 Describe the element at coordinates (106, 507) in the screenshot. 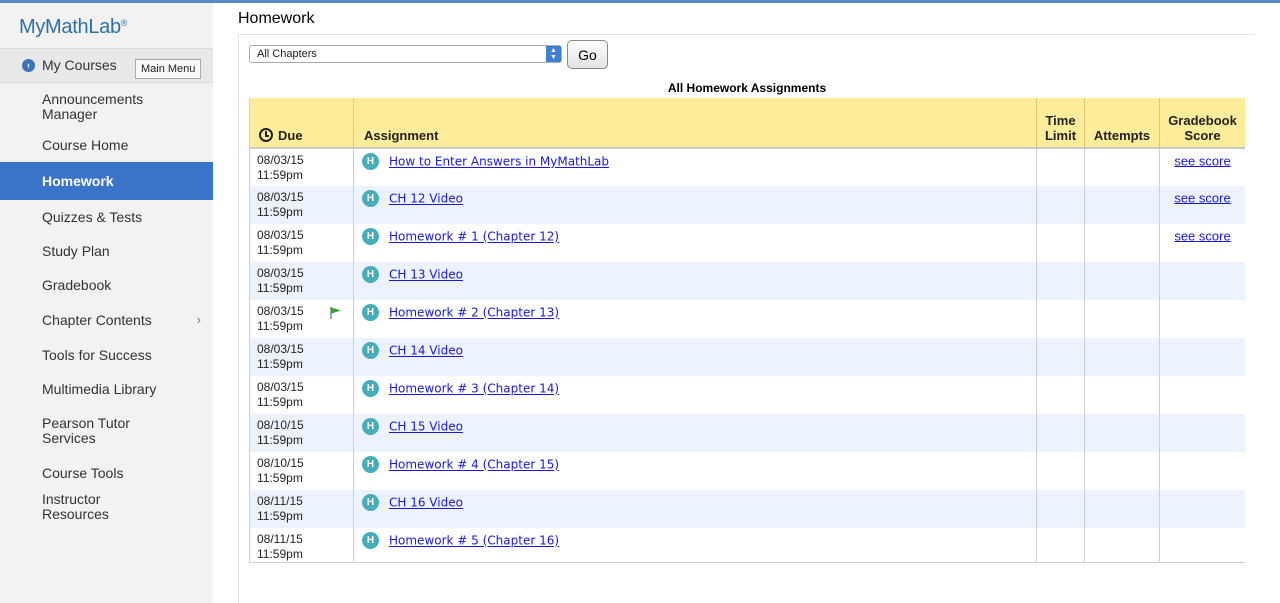

I see `sidebar-item: Instructor Resources` at that location.